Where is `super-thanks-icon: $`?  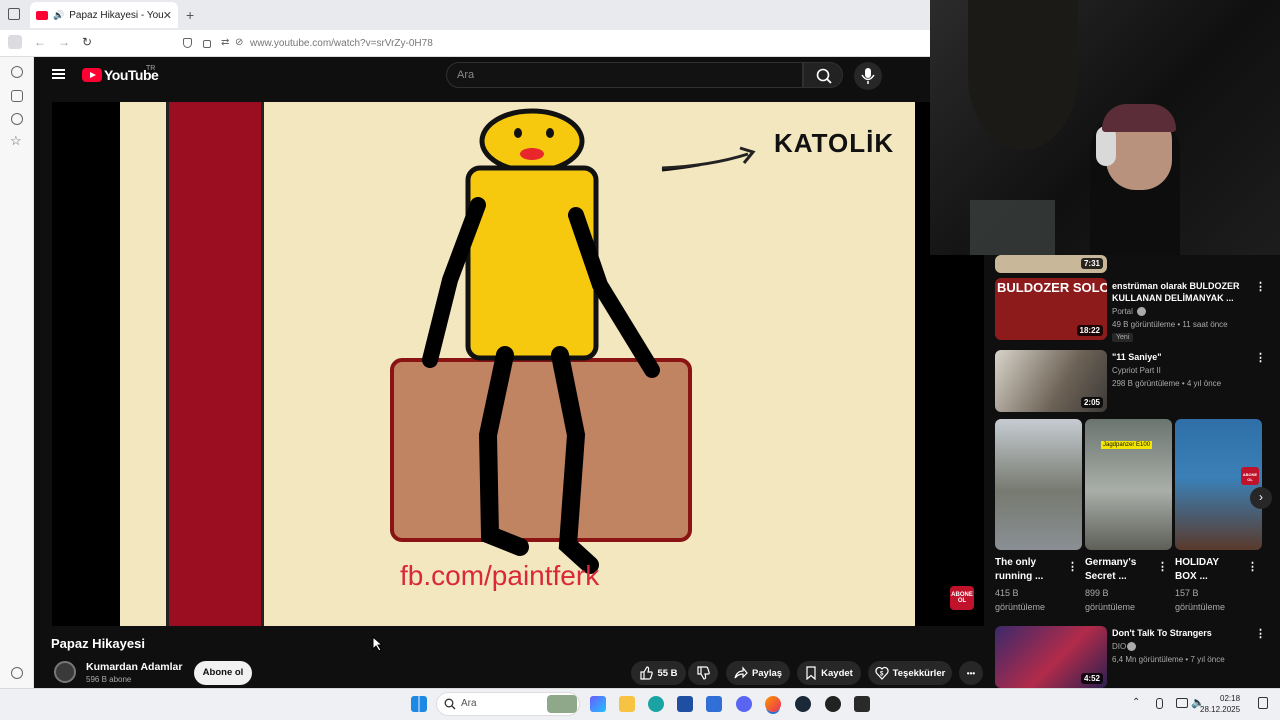 super-thanks-icon: $ is located at coordinates (882, 673).